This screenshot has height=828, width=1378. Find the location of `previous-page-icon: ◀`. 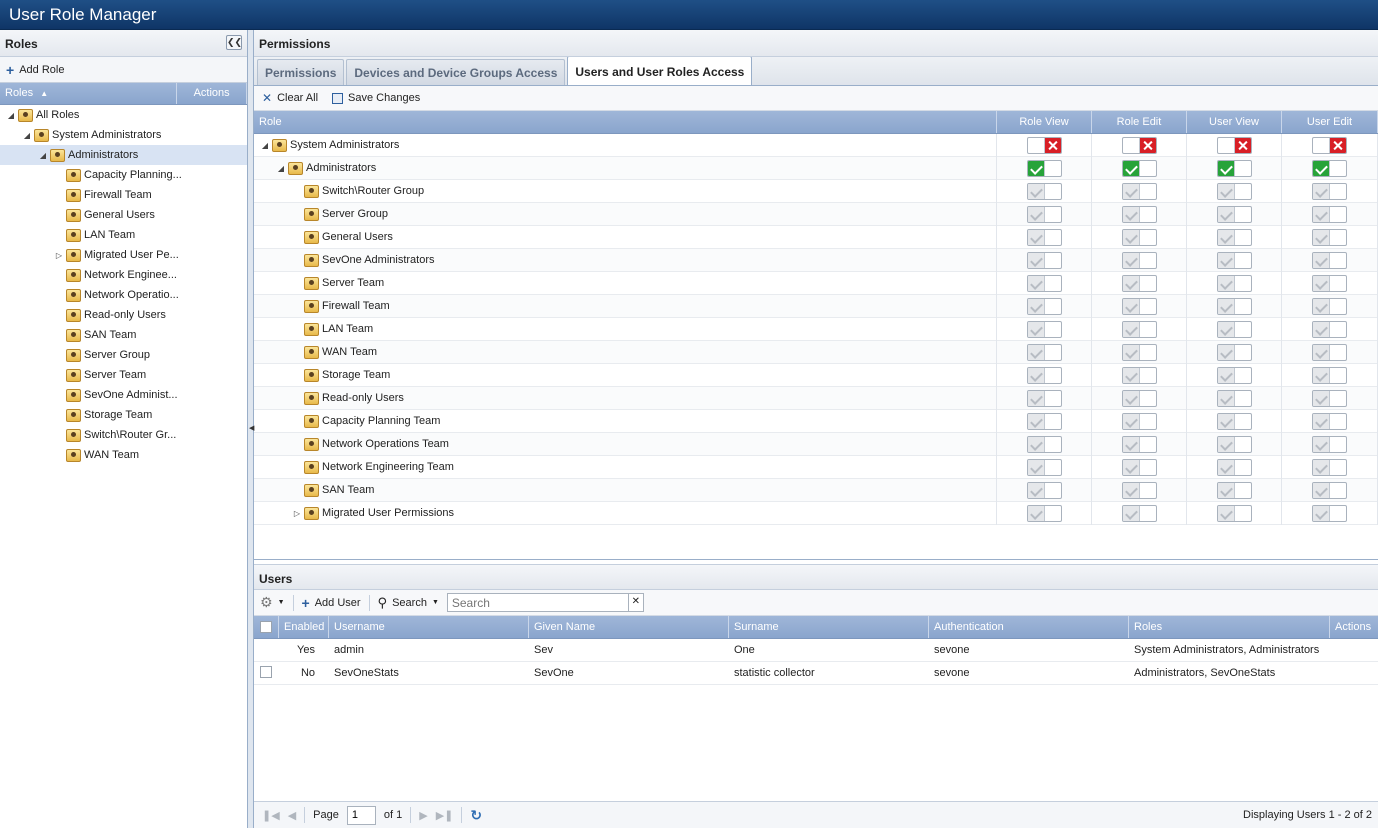

previous-page-icon: ◀ is located at coordinates (292, 815).